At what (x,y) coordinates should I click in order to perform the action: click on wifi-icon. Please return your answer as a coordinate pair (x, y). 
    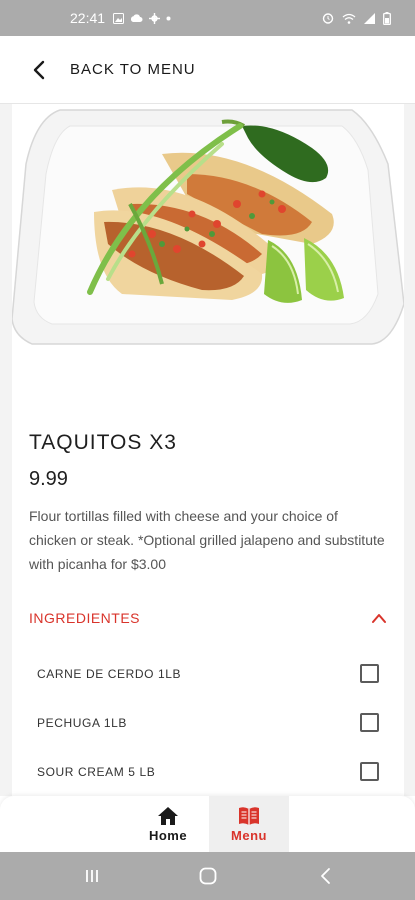
    Looking at the image, I should click on (349, 18).